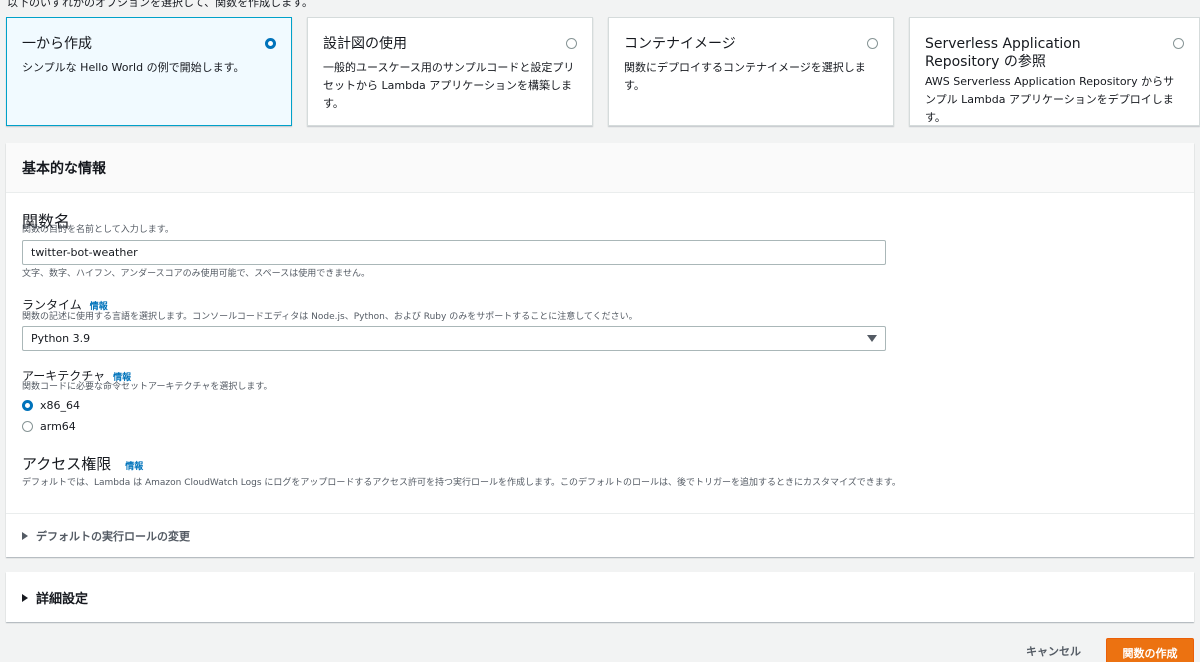 The width and height of the screenshot is (1200, 662). Describe the element at coordinates (600, 597) in the screenshot. I see `advanced-settings-panel: 詳細設定` at that location.